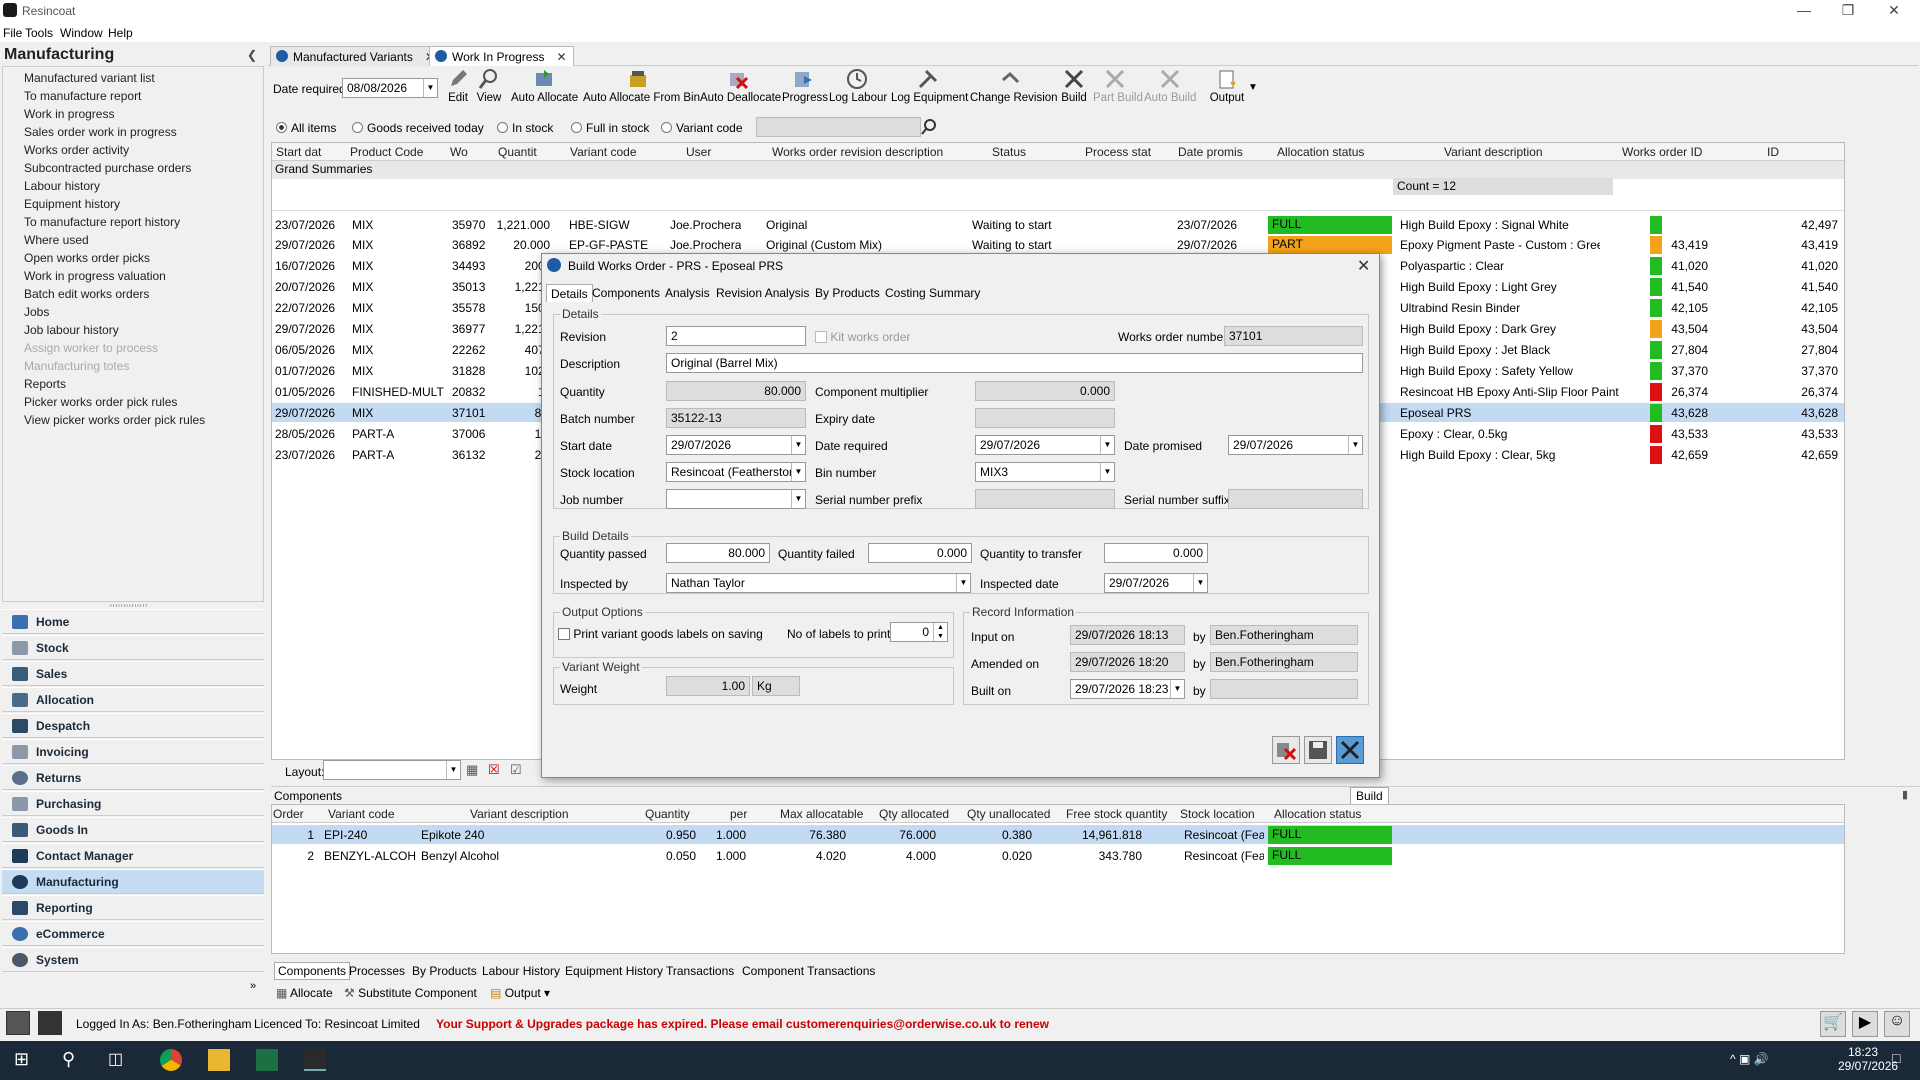  I want to click on clock: 18:23 29/07/2026, so click(1868, 1059).